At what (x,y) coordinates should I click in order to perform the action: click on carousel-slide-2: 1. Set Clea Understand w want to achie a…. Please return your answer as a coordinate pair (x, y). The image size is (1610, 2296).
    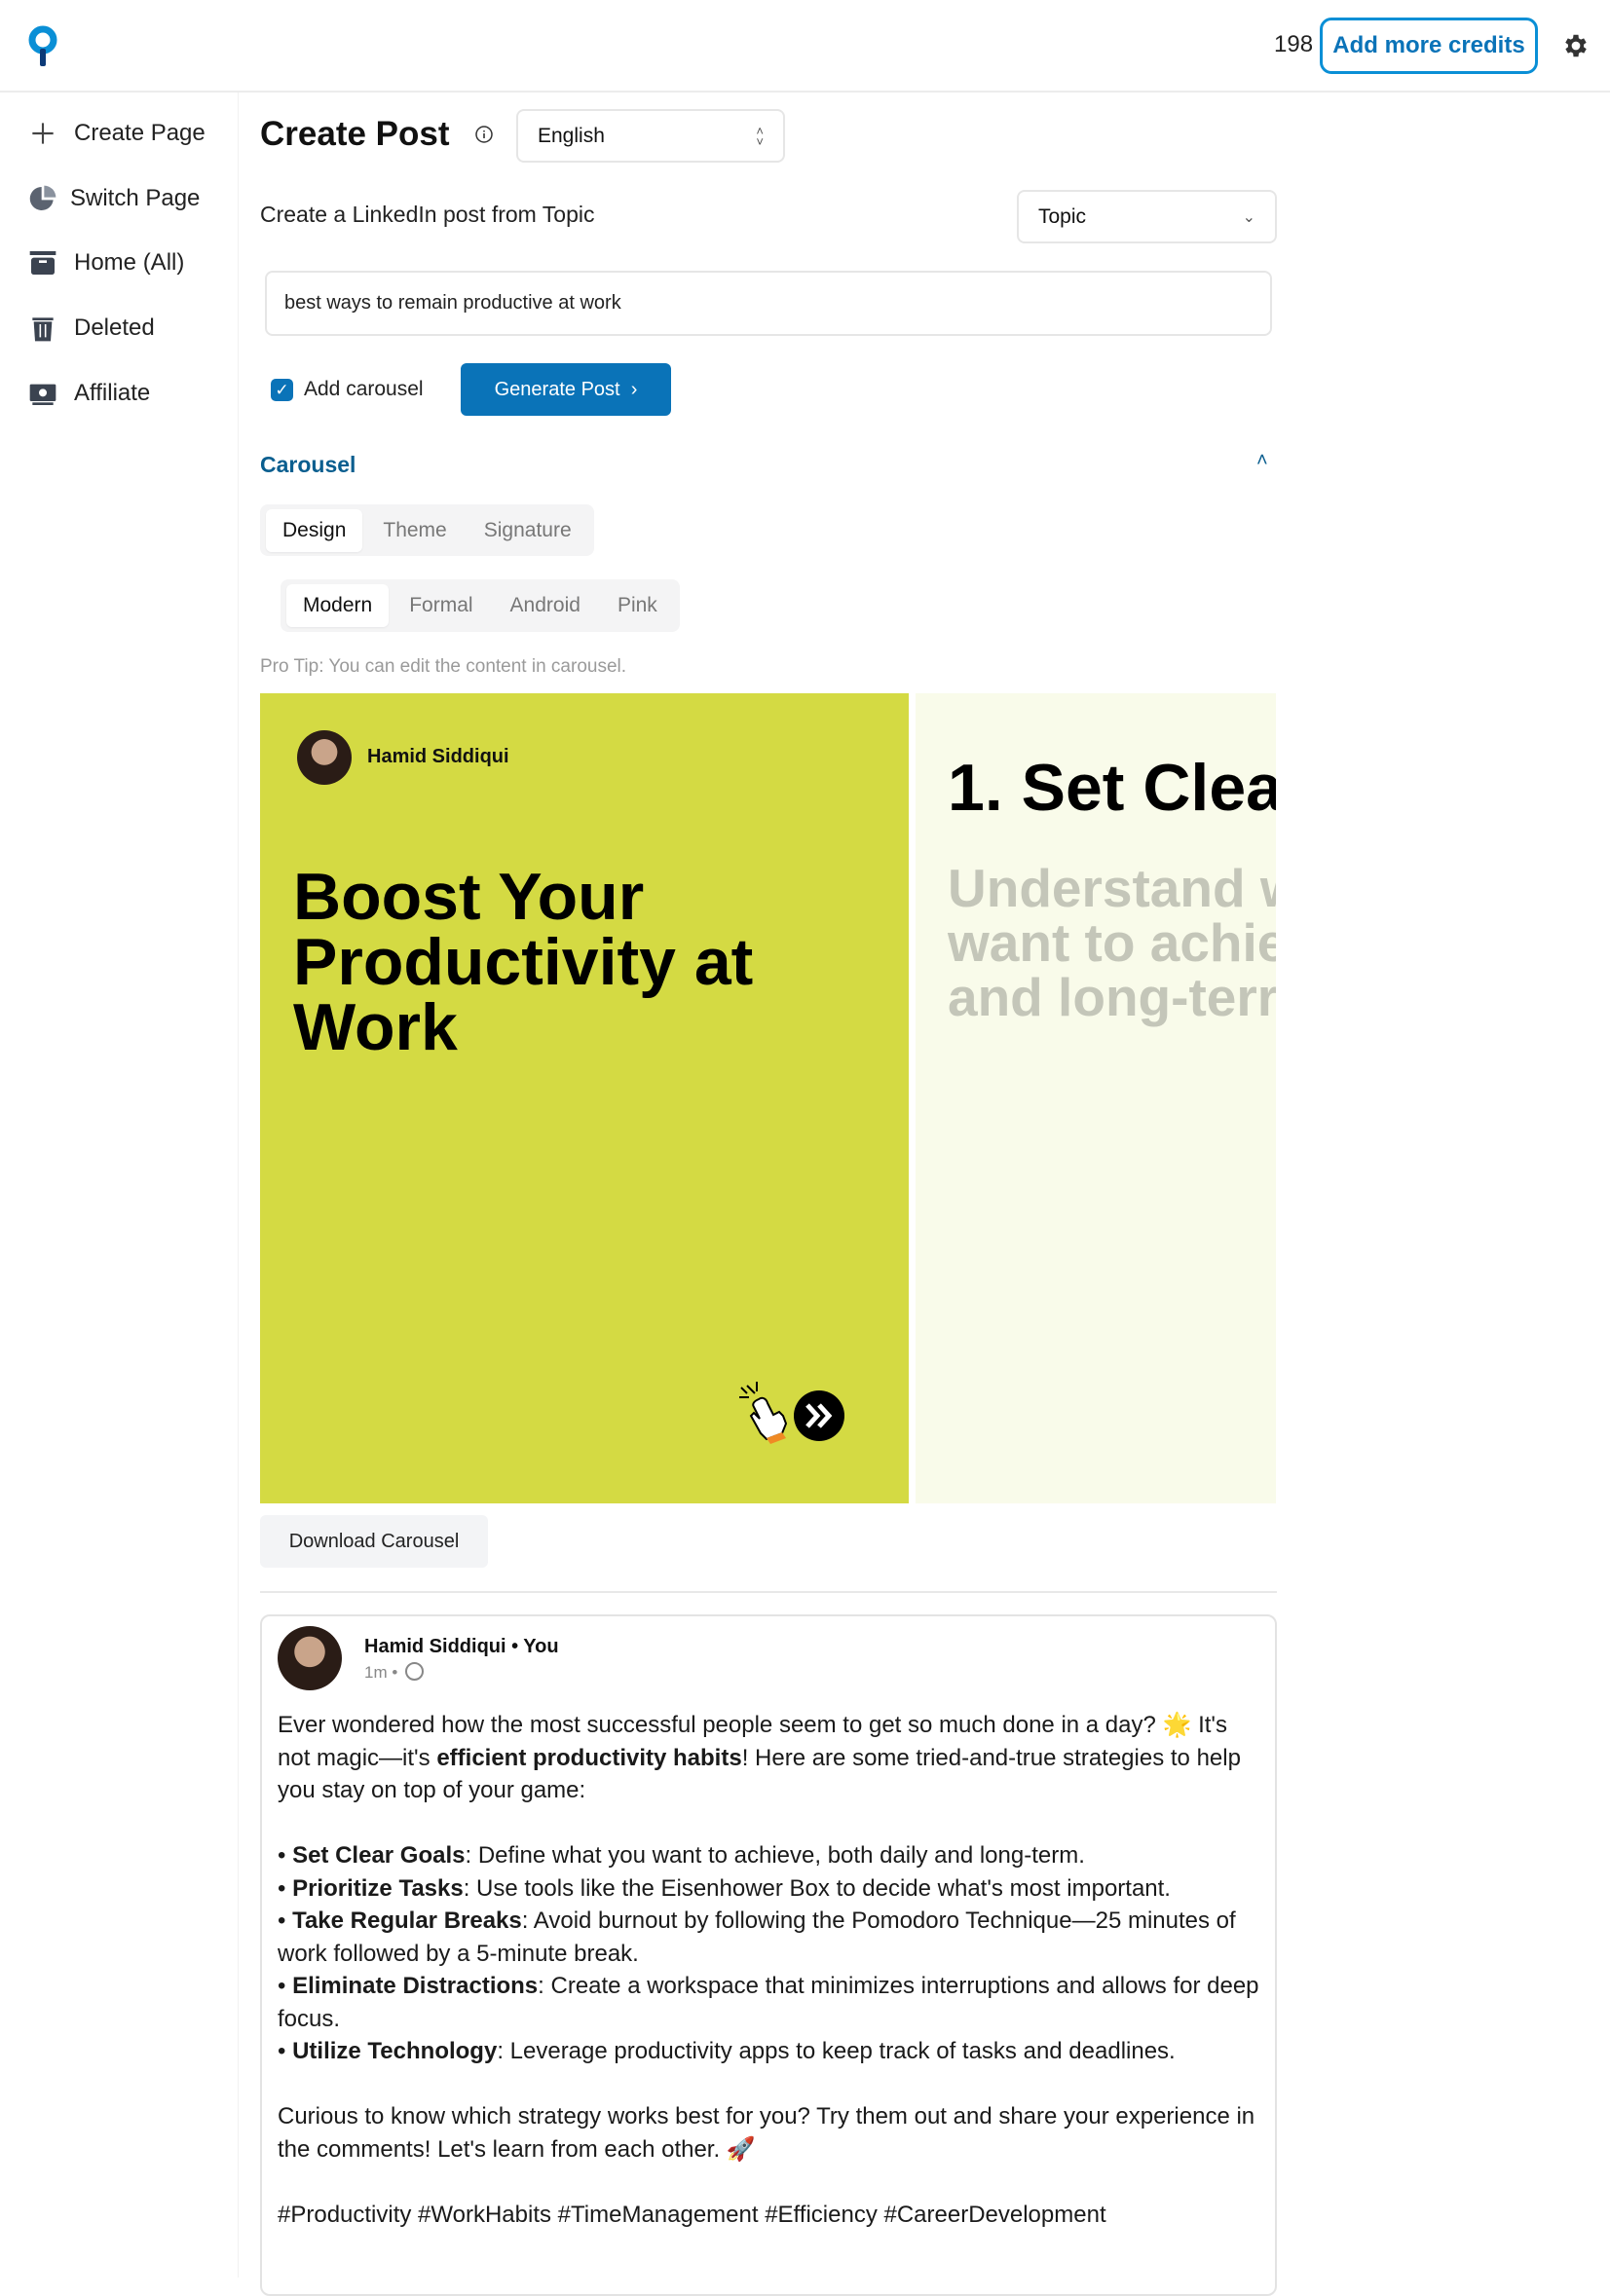
    Looking at the image, I should click on (1096, 1098).